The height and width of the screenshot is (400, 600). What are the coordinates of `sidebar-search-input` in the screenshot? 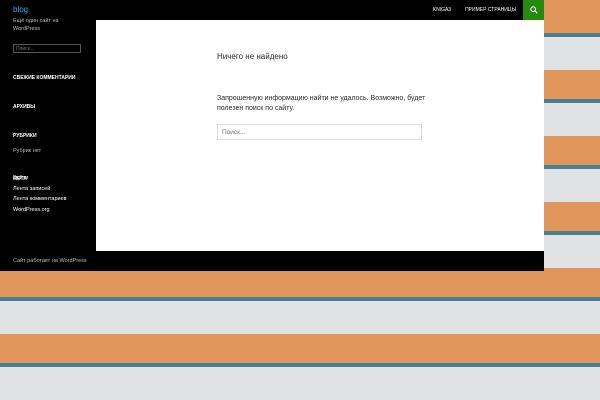 It's located at (47, 48).